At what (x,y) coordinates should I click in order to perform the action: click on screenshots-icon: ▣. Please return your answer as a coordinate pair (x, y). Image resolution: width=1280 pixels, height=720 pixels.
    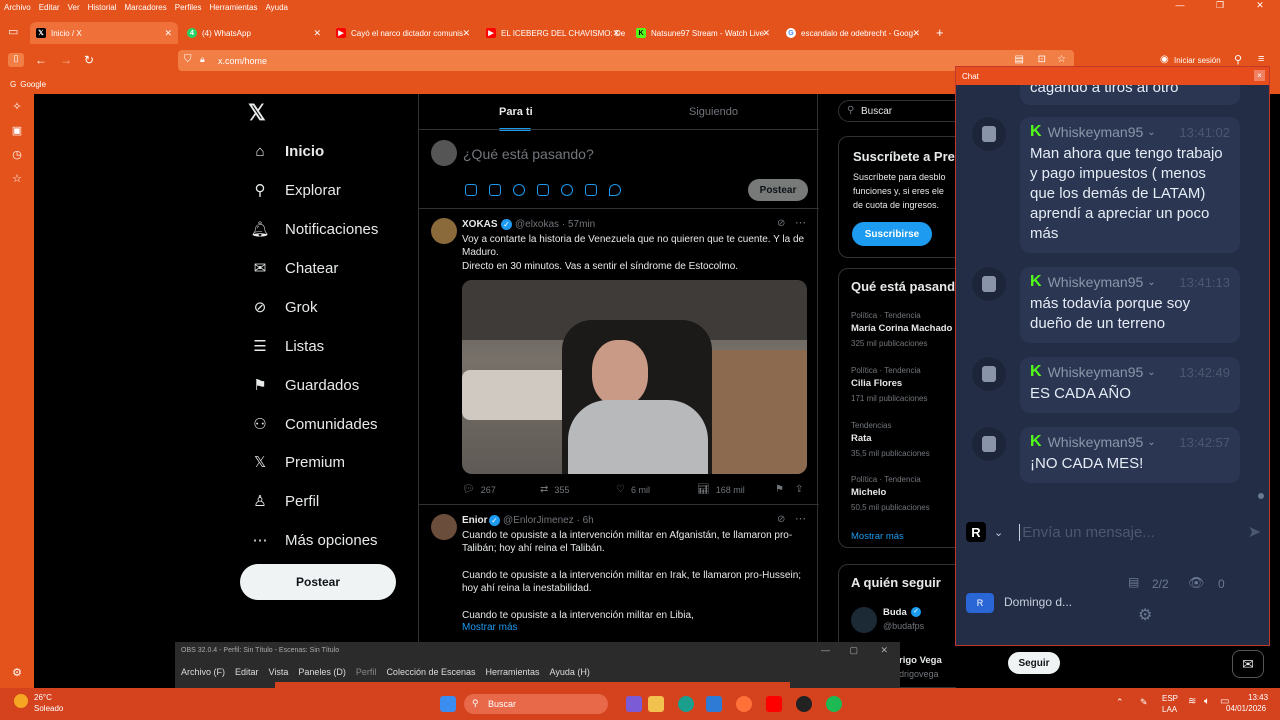
    Looking at the image, I should click on (17, 131).